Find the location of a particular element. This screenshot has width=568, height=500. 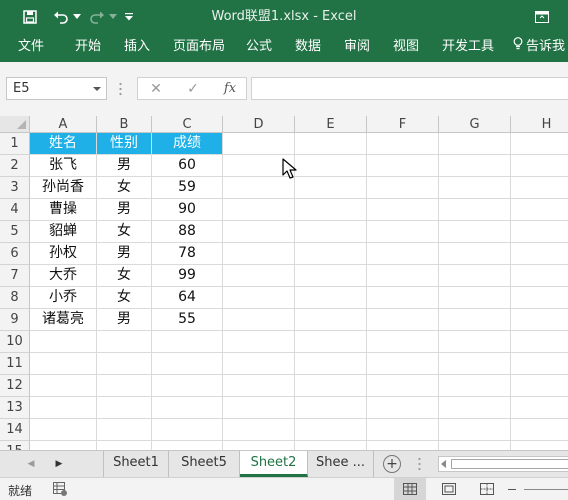

cell-e3 is located at coordinates (331, 188).